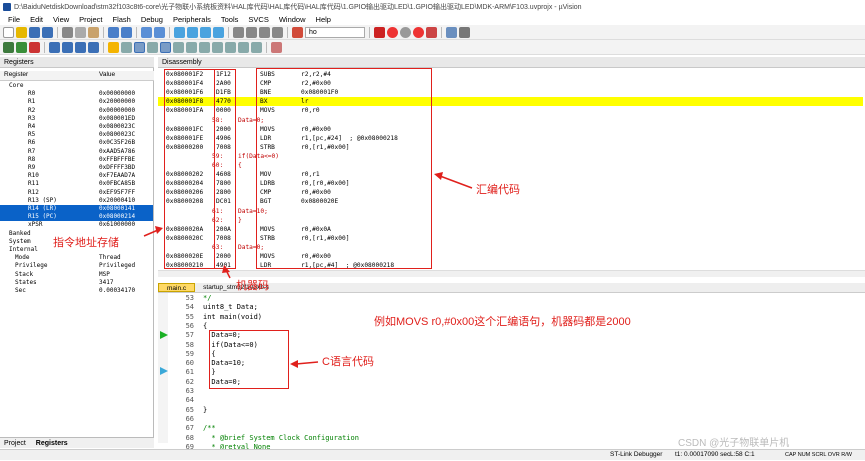  What do you see at coordinates (113, 47) in the screenshot?
I see `show-next-statement-icon` at bounding box center [113, 47].